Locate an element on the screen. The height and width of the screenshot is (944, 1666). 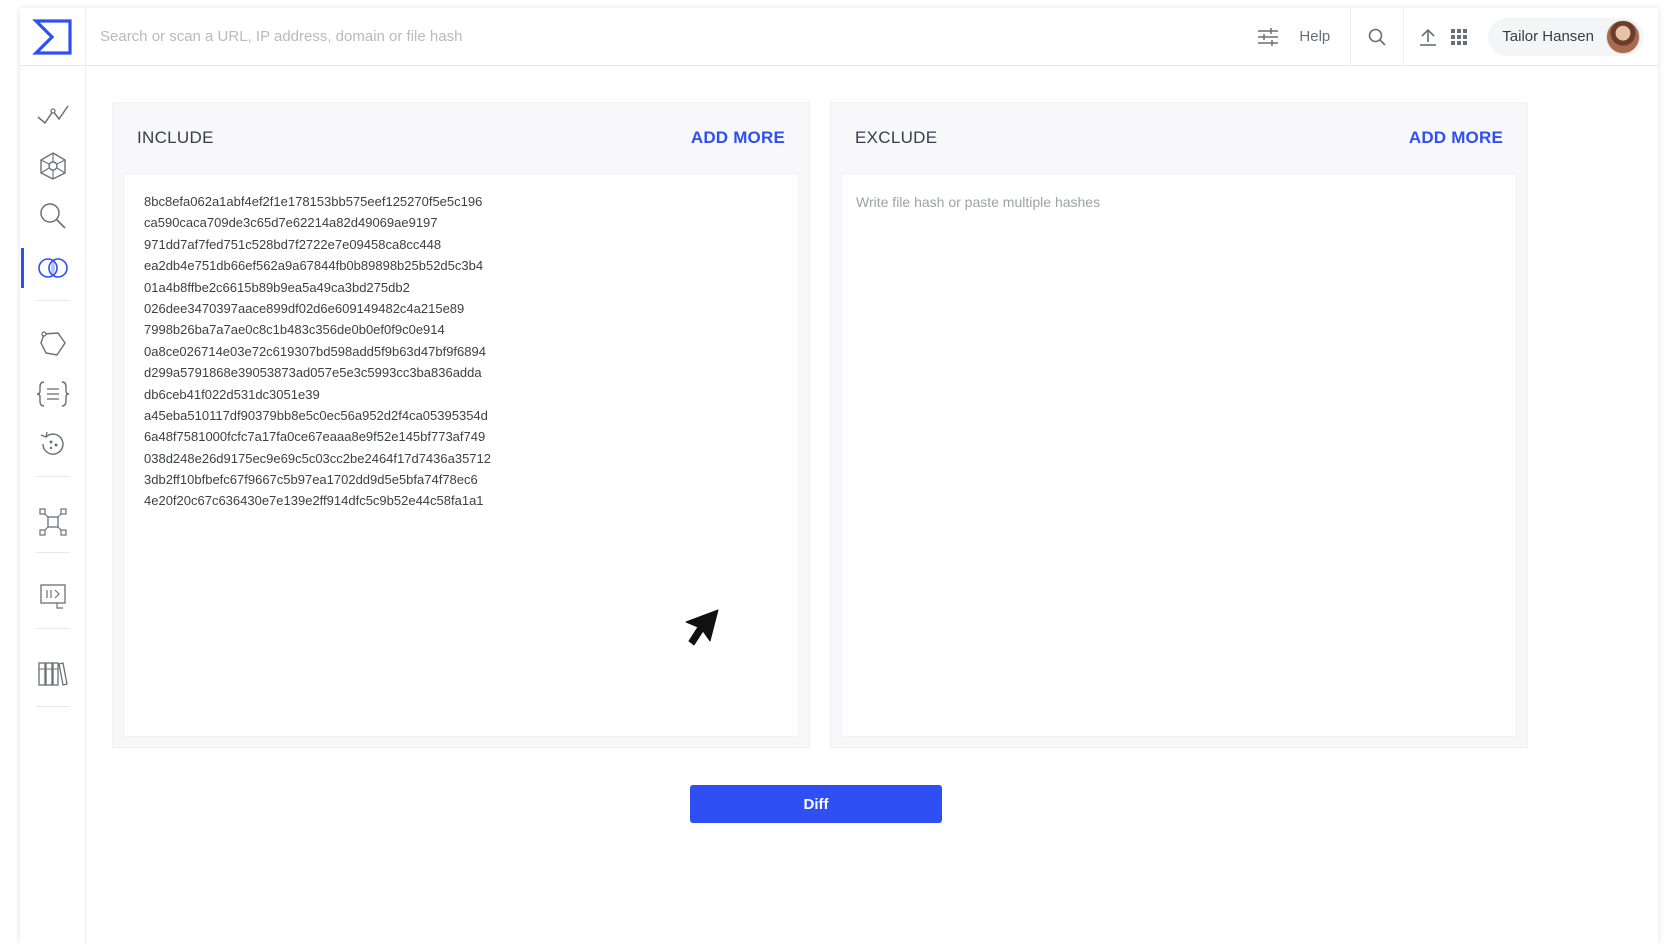
grid-icon is located at coordinates (1459, 36).